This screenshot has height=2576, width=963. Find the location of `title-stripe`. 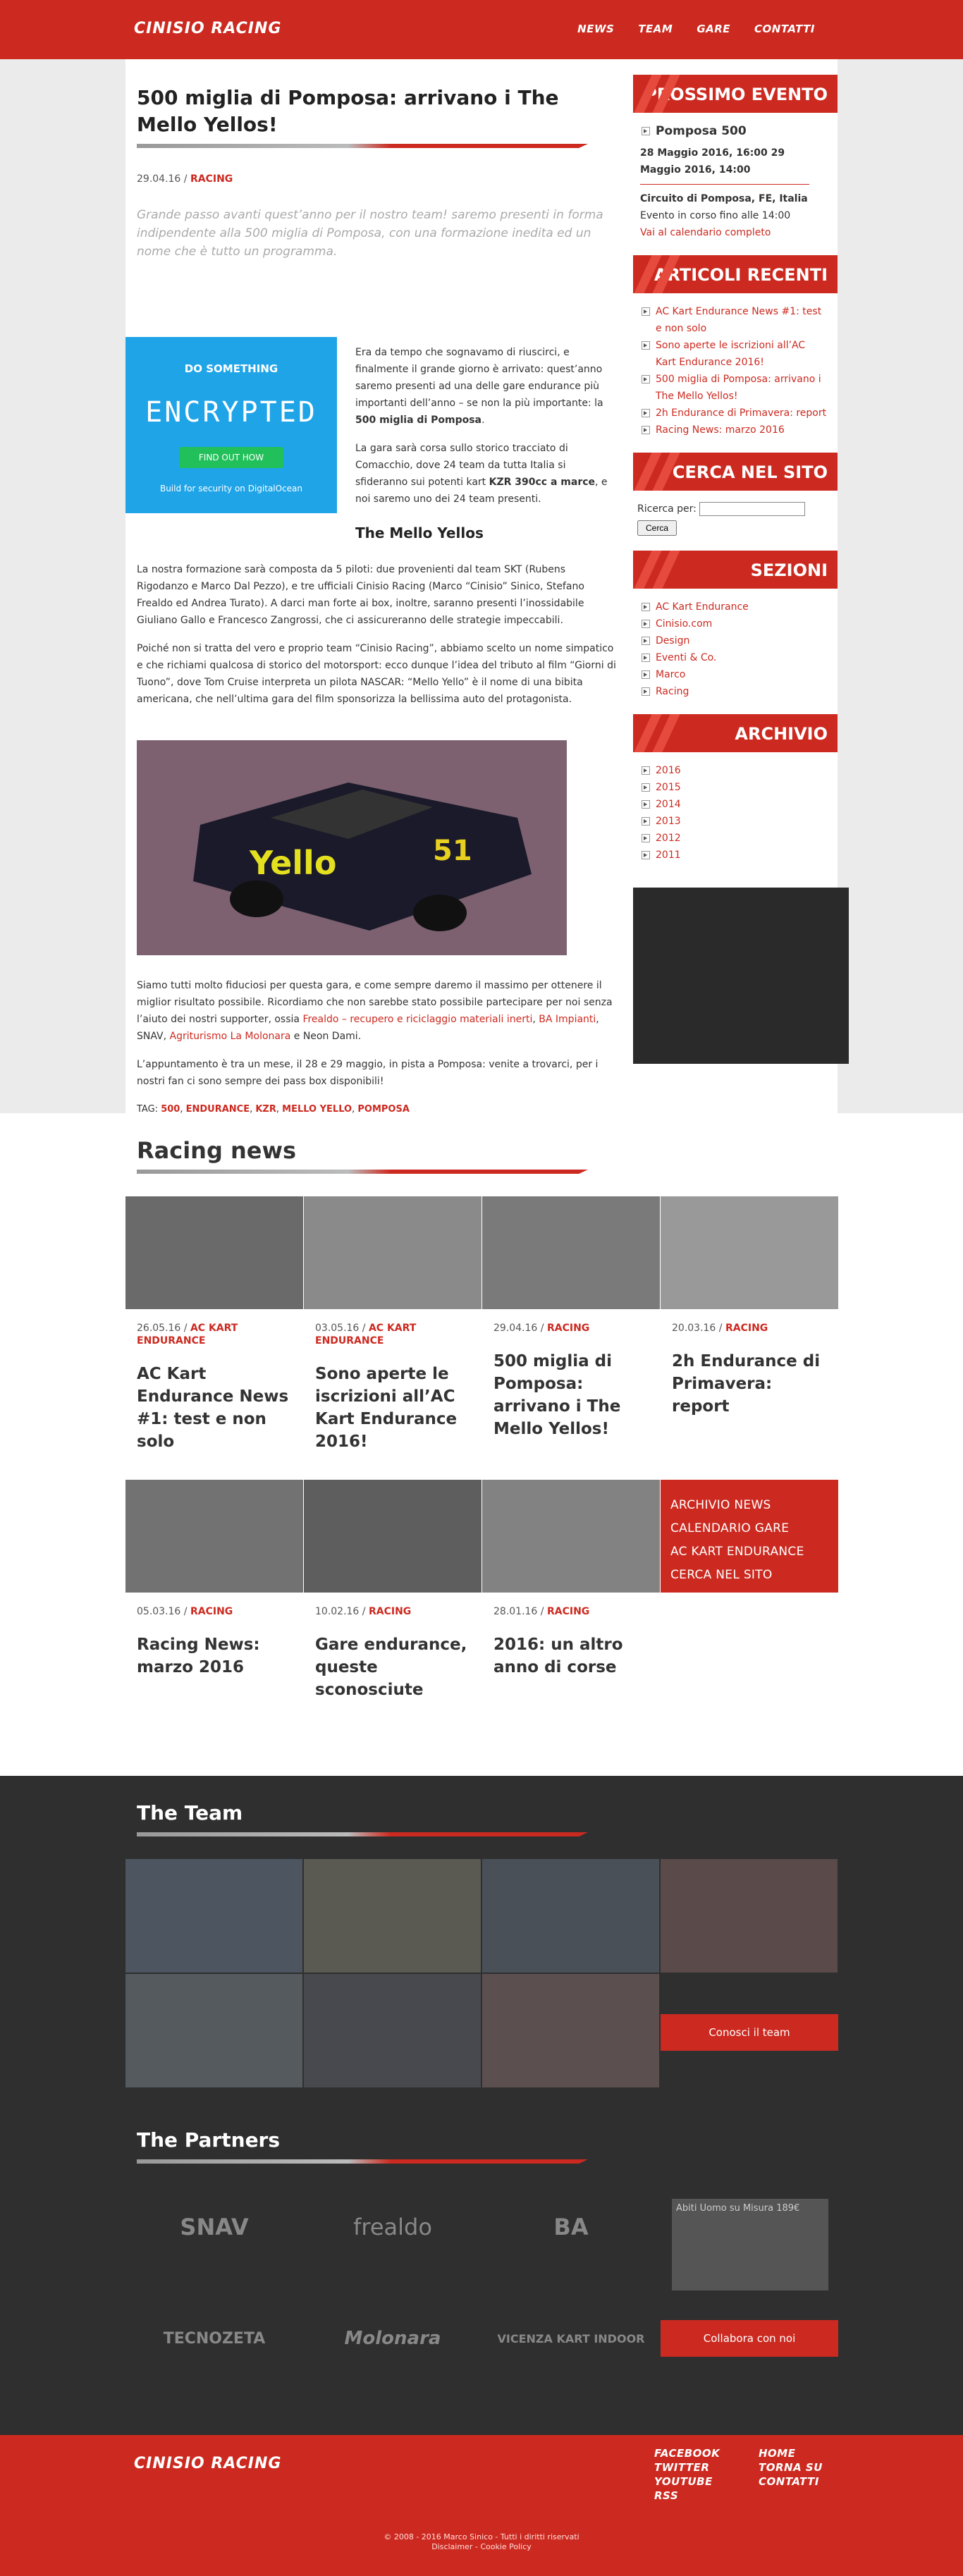

title-stripe is located at coordinates (363, 146).